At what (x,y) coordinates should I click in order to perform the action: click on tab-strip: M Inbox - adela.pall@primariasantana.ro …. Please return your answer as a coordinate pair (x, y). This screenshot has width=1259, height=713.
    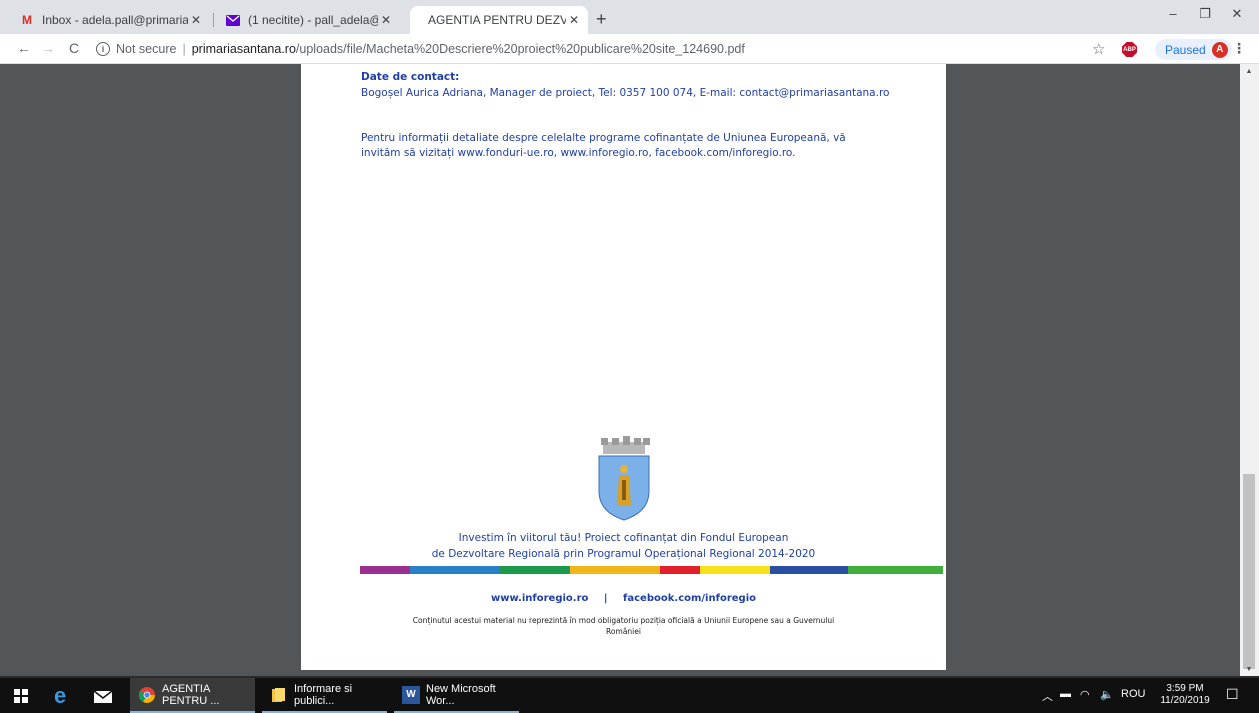
    Looking at the image, I should click on (629, 17).